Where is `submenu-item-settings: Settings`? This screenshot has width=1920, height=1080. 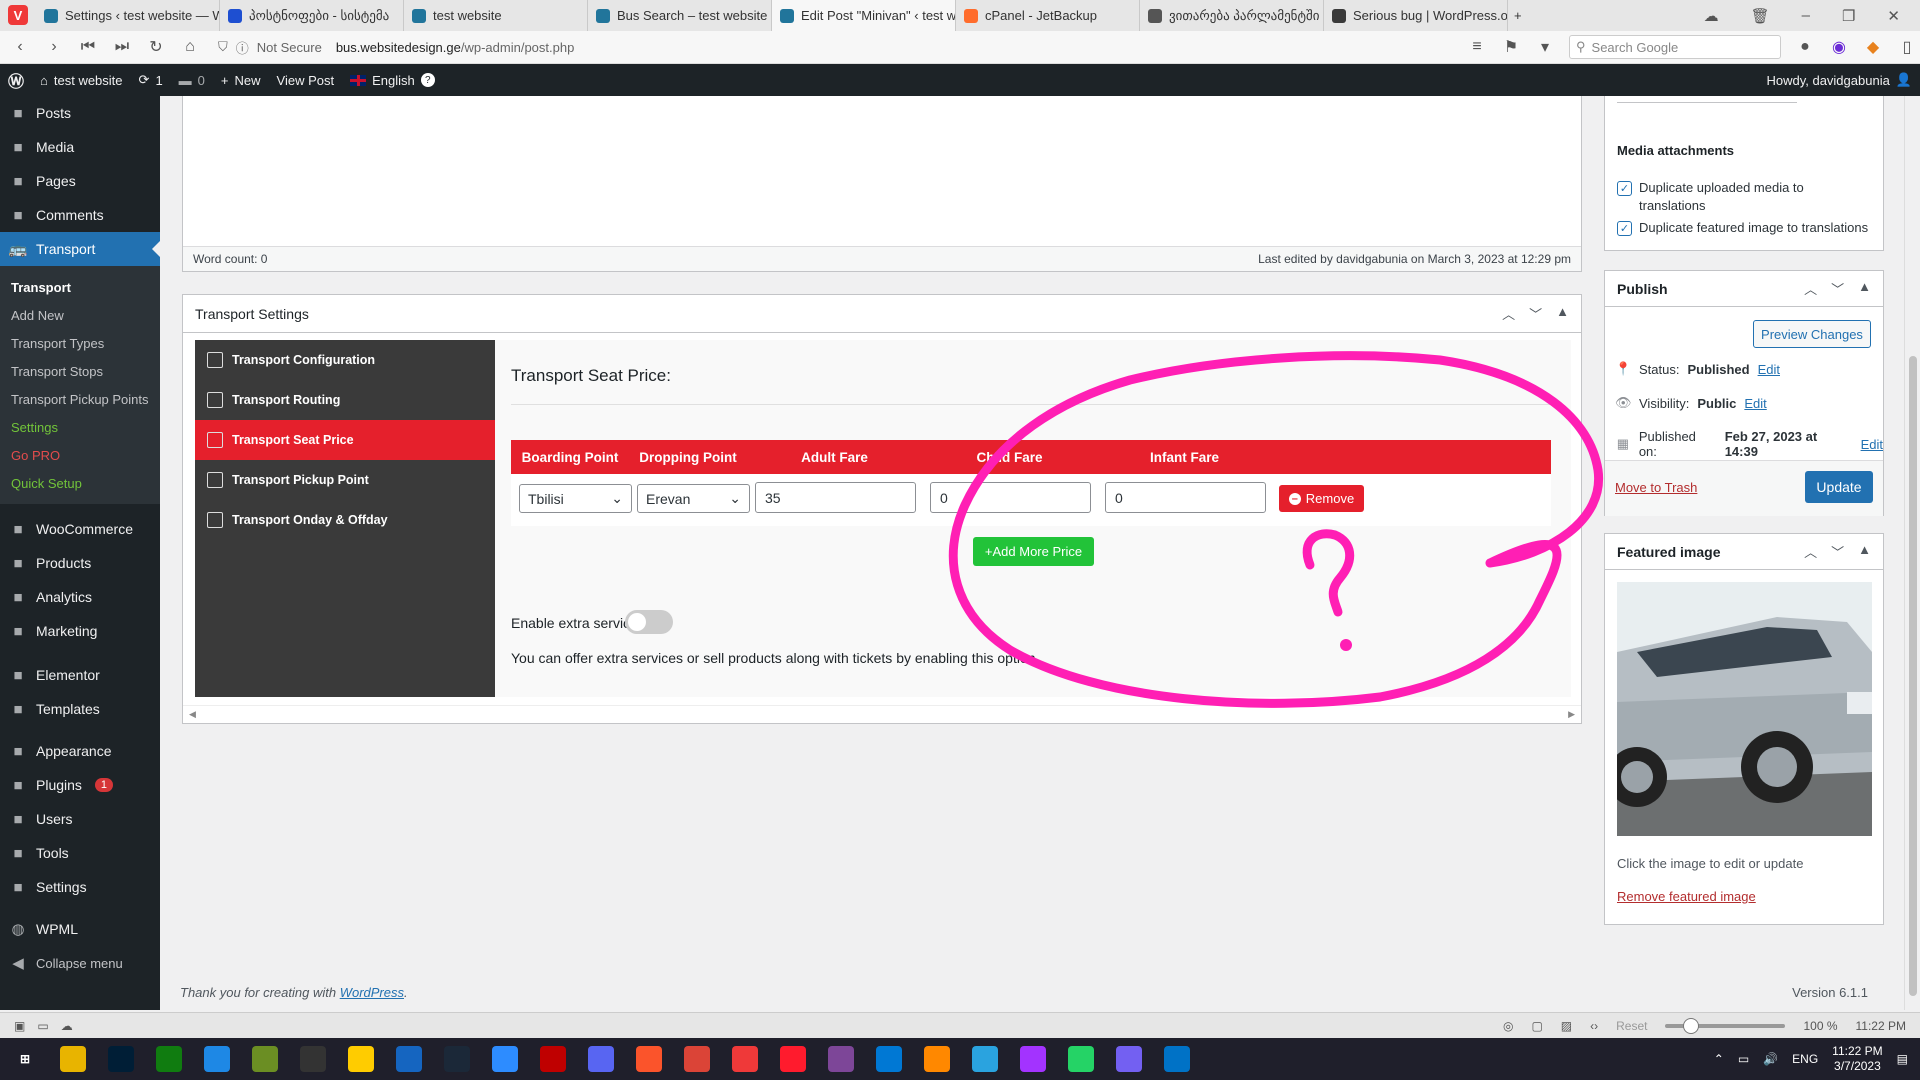 submenu-item-settings: Settings is located at coordinates (80, 427).